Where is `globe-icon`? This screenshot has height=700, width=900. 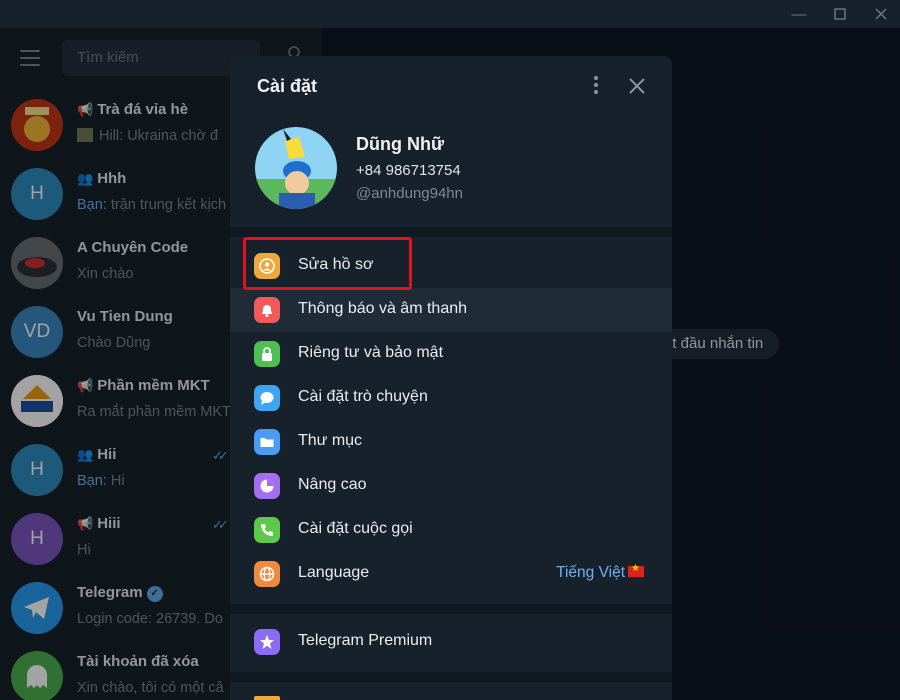 globe-icon is located at coordinates (267, 574).